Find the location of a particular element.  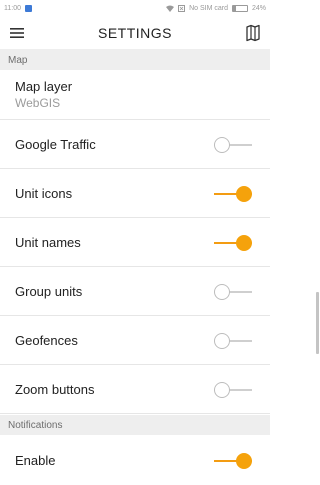

section-header-notifications: Notifications is located at coordinates (135, 425).